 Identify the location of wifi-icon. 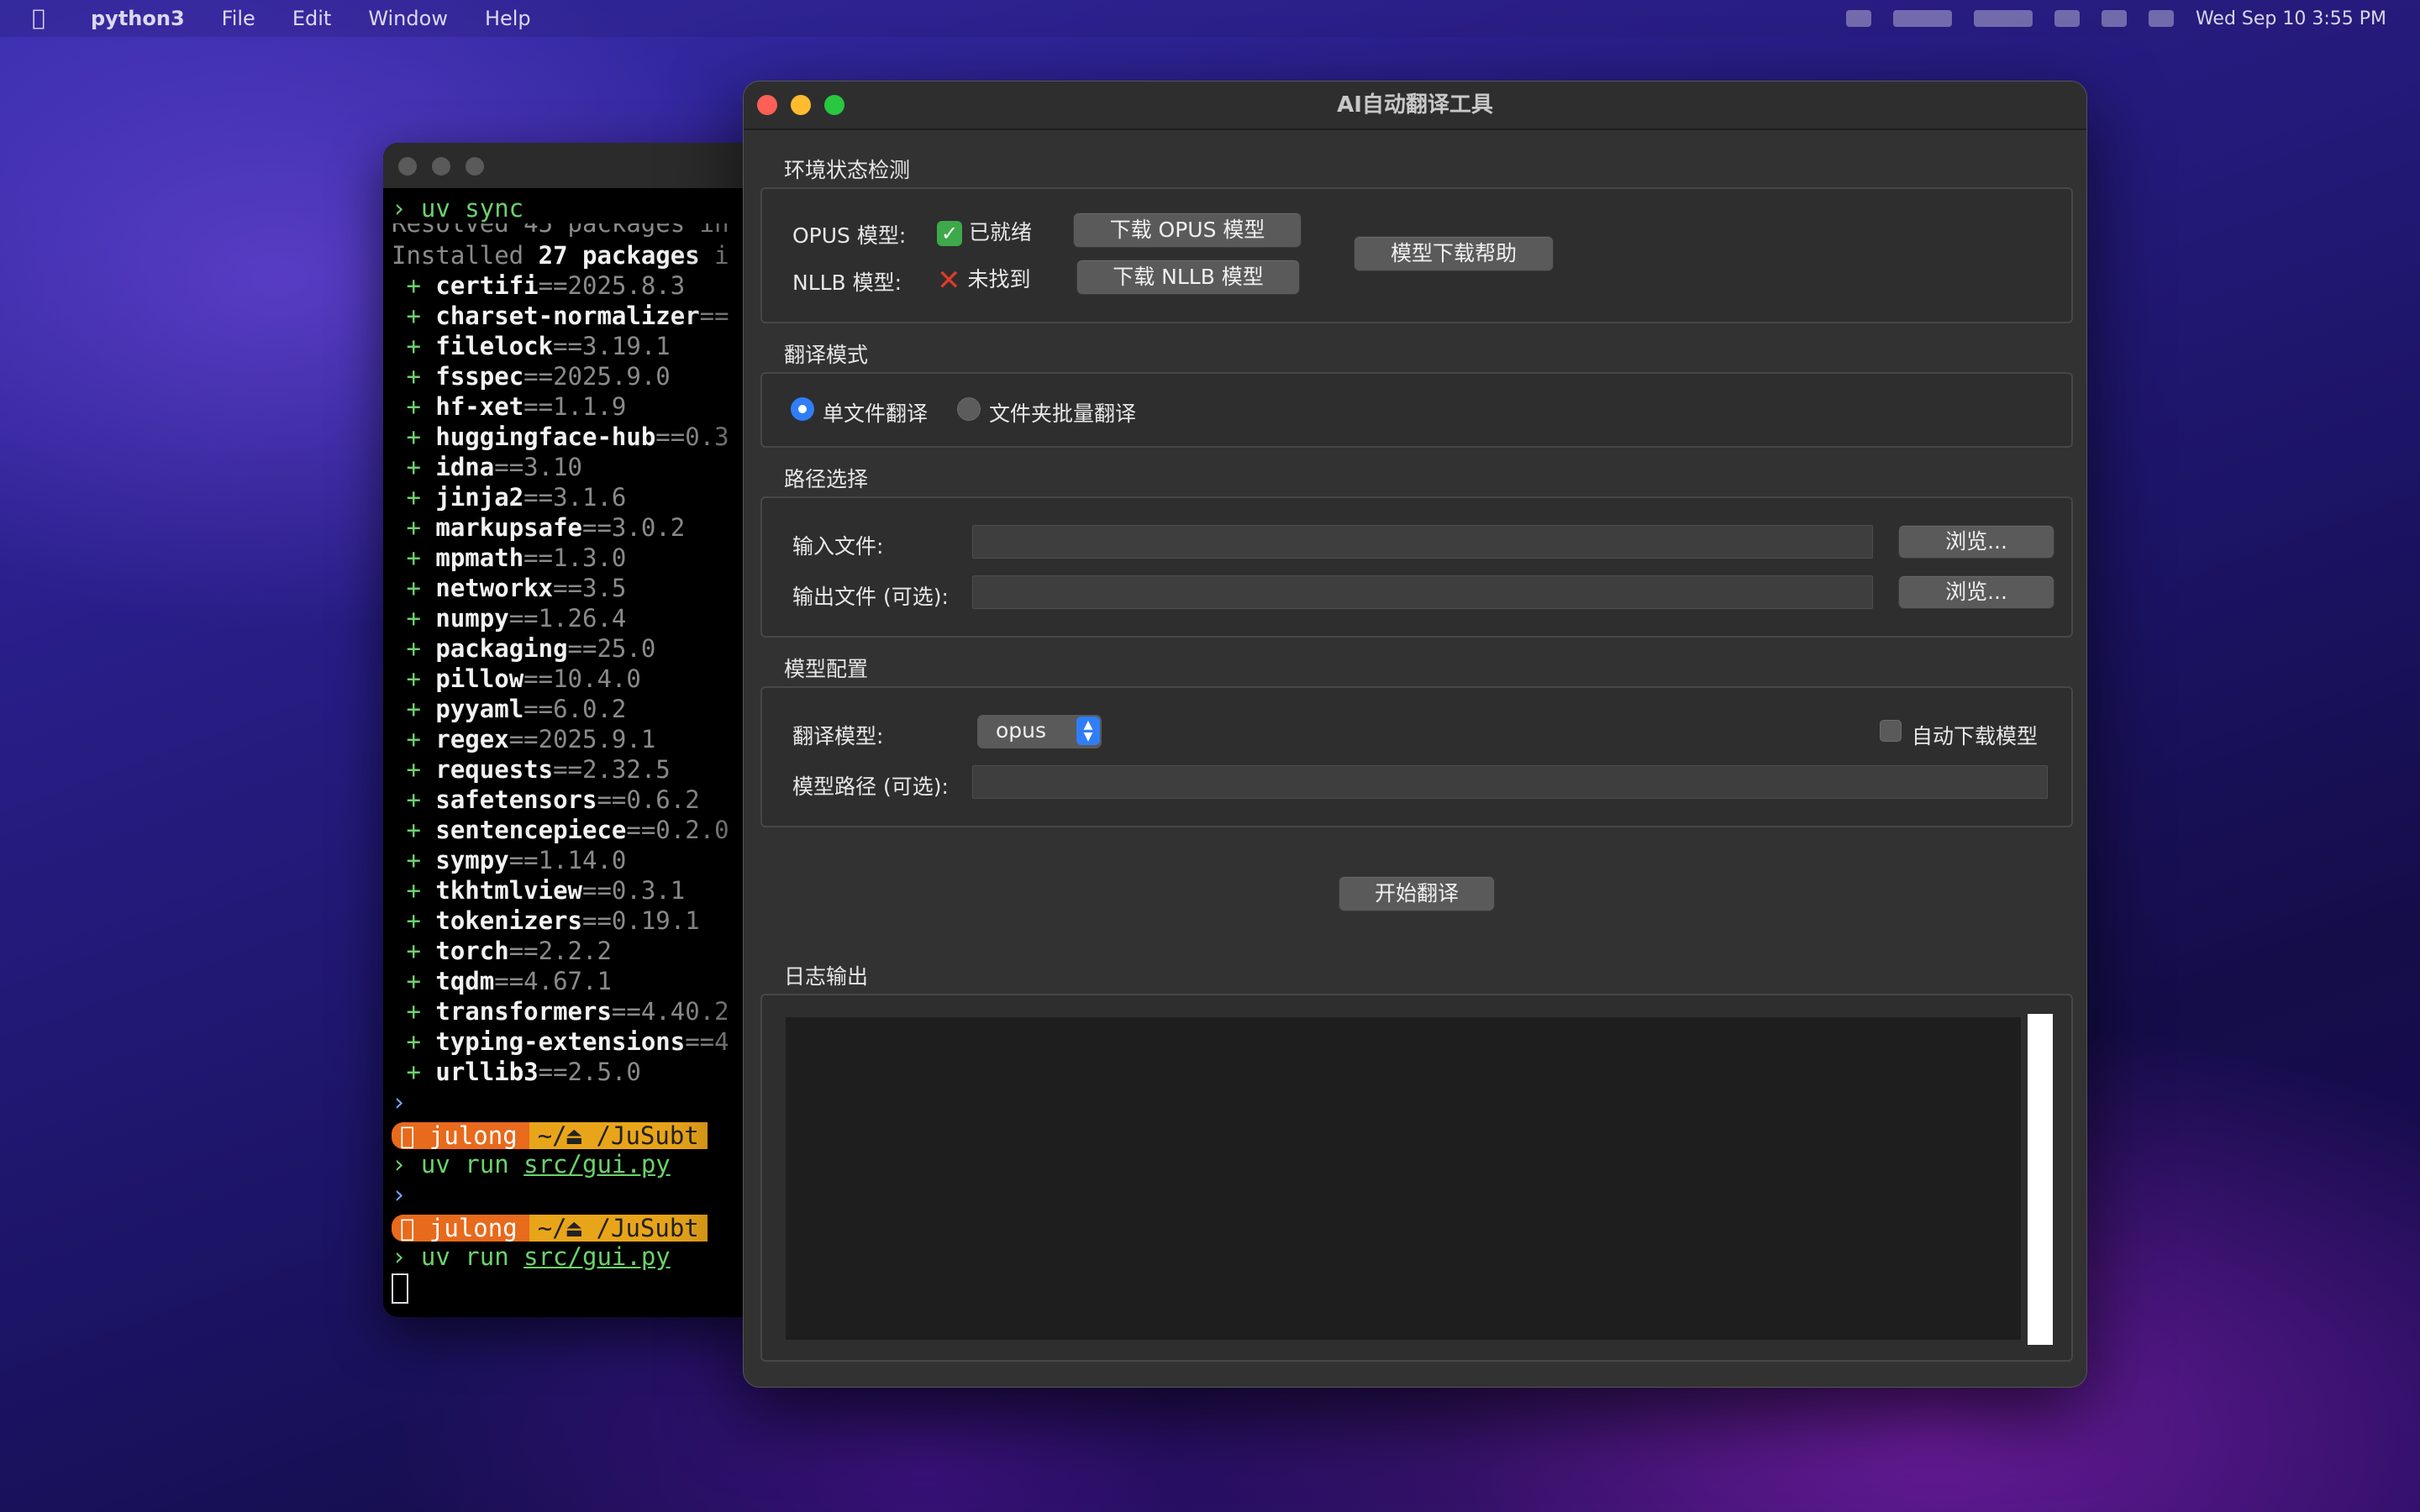
(2114, 18).